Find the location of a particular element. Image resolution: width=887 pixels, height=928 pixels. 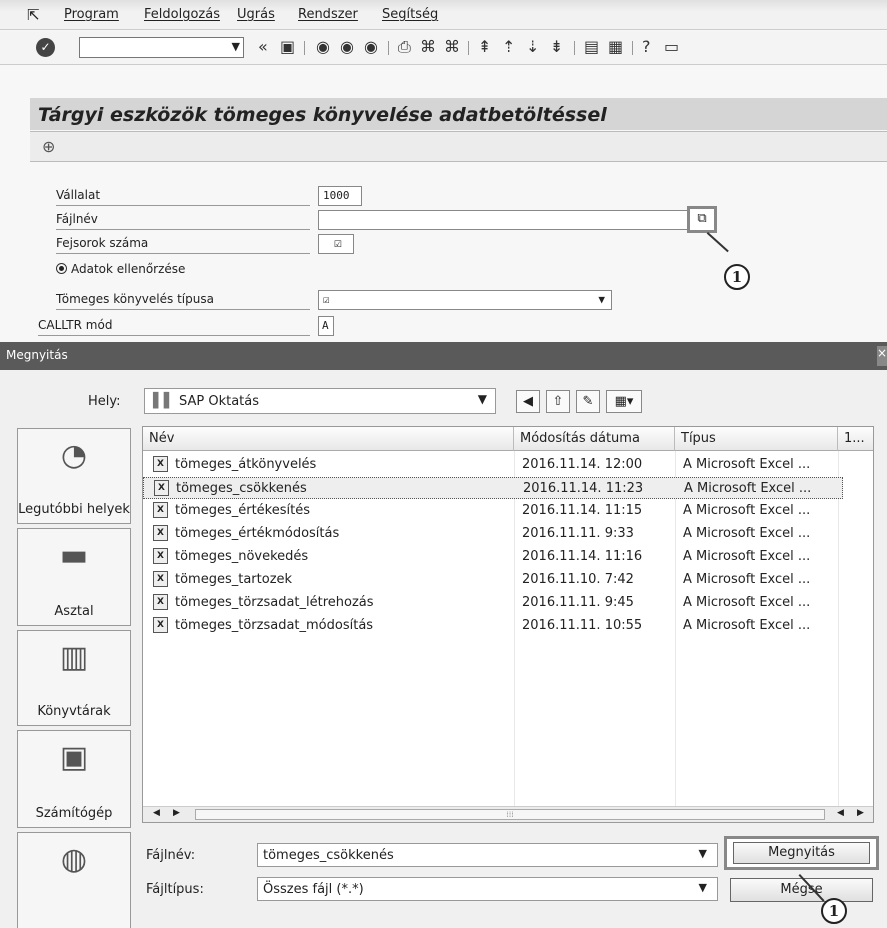

menu-segitseg: Segítség is located at coordinates (410, 14).